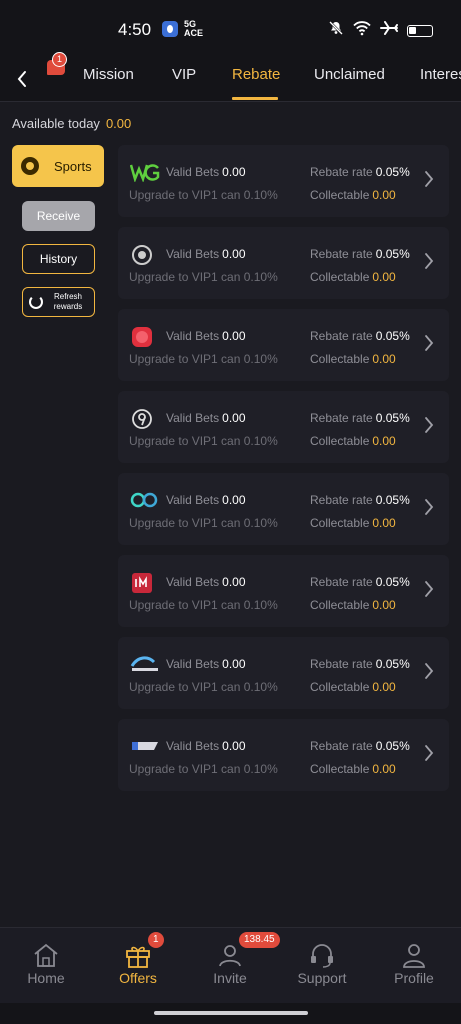  What do you see at coordinates (255, 98) in the screenshot?
I see `active-tab-indicator` at bounding box center [255, 98].